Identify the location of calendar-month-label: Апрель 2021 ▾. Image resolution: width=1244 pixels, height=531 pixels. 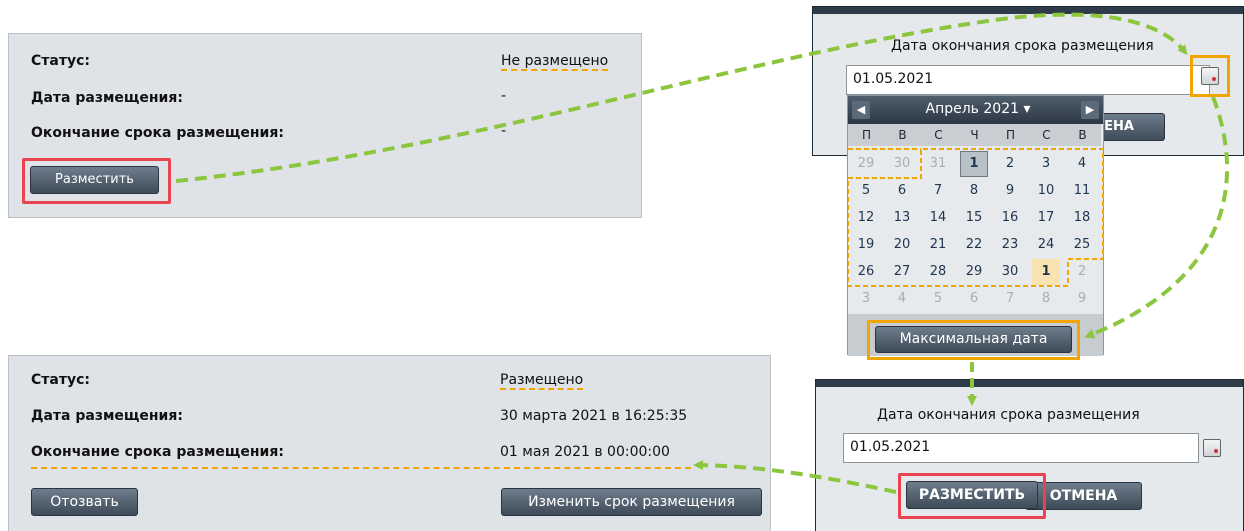
(978, 109).